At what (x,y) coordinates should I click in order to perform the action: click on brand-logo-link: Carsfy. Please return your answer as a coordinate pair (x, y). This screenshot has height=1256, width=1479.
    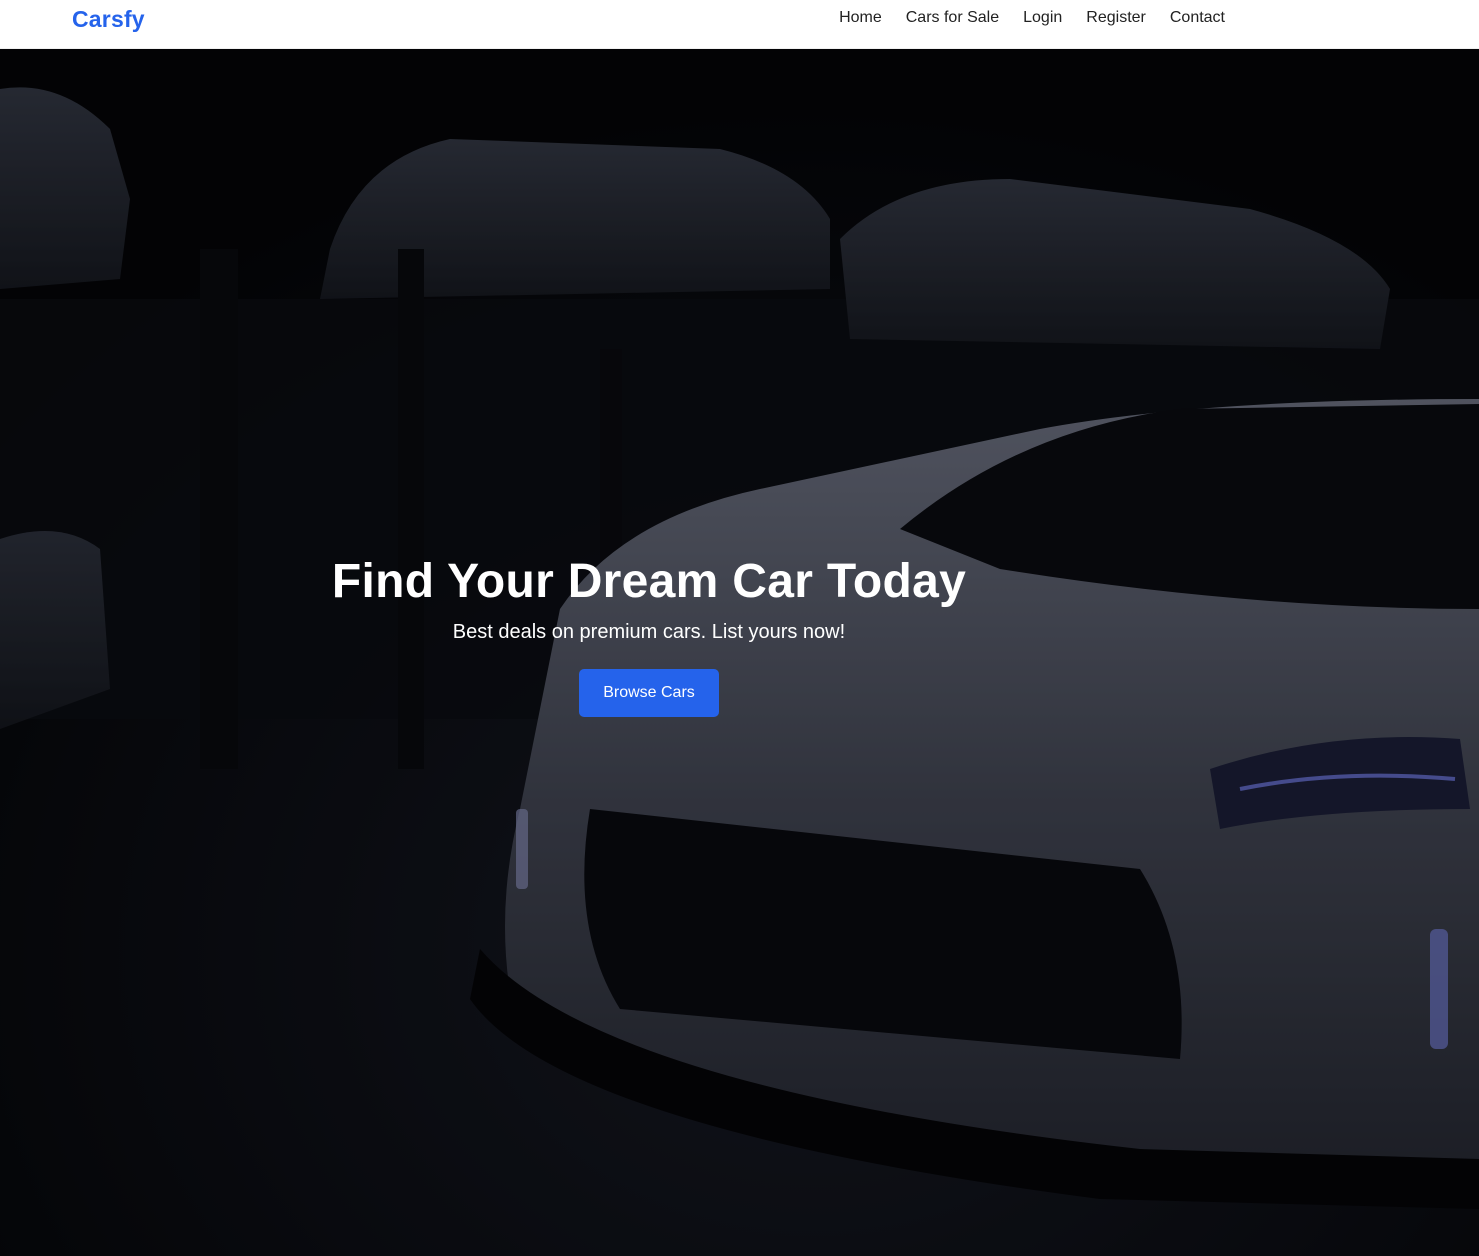
    Looking at the image, I should click on (108, 19).